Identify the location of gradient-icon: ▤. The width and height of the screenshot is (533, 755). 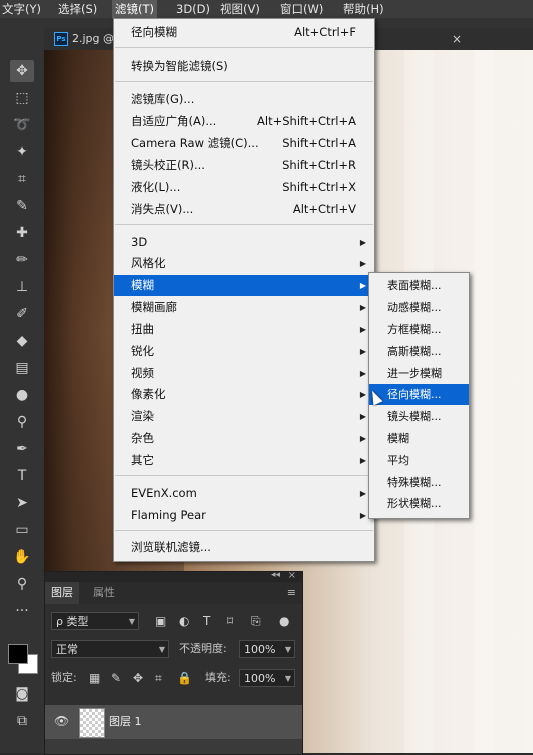
(22, 368).